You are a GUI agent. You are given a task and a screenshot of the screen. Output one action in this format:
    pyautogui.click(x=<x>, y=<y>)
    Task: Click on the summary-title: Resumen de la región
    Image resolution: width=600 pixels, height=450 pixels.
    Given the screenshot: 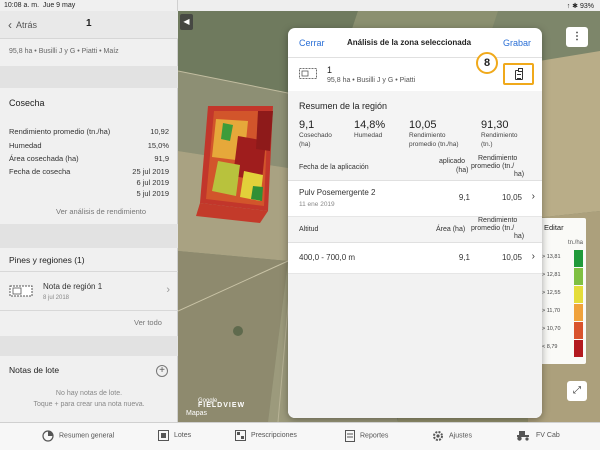 What is the action you would take?
    pyautogui.click(x=343, y=106)
    